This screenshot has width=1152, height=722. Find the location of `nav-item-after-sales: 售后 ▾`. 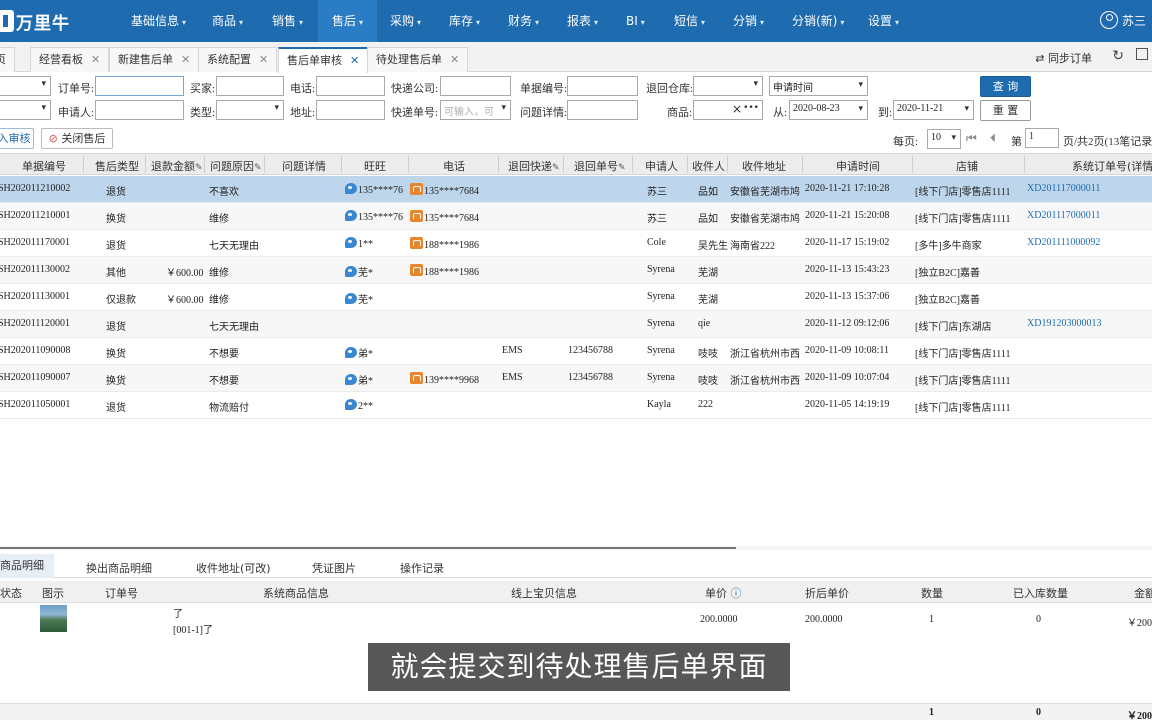

nav-item-after-sales: 售后 ▾ is located at coordinates (348, 21).